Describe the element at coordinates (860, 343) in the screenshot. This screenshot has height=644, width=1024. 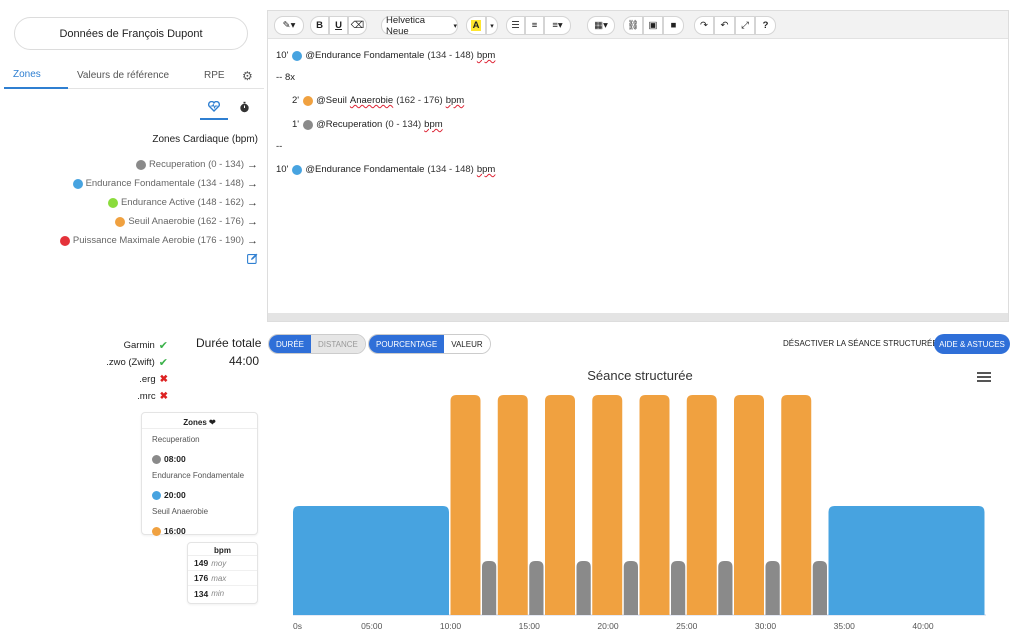
I see `disable-structured-workout-link: DÉSACTIVER LA SÉANCE STRUCTURÉE` at that location.